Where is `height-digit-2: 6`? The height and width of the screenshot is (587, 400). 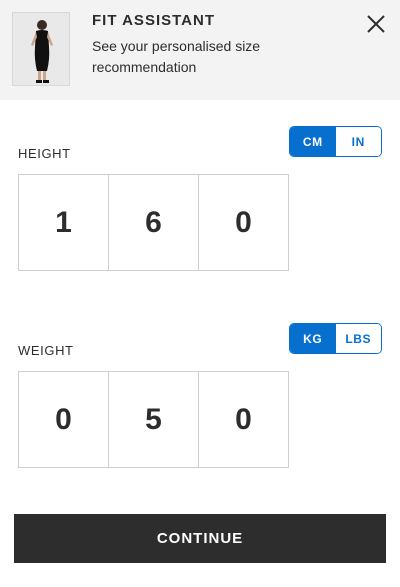 height-digit-2: 6 is located at coordinates (153, 222).